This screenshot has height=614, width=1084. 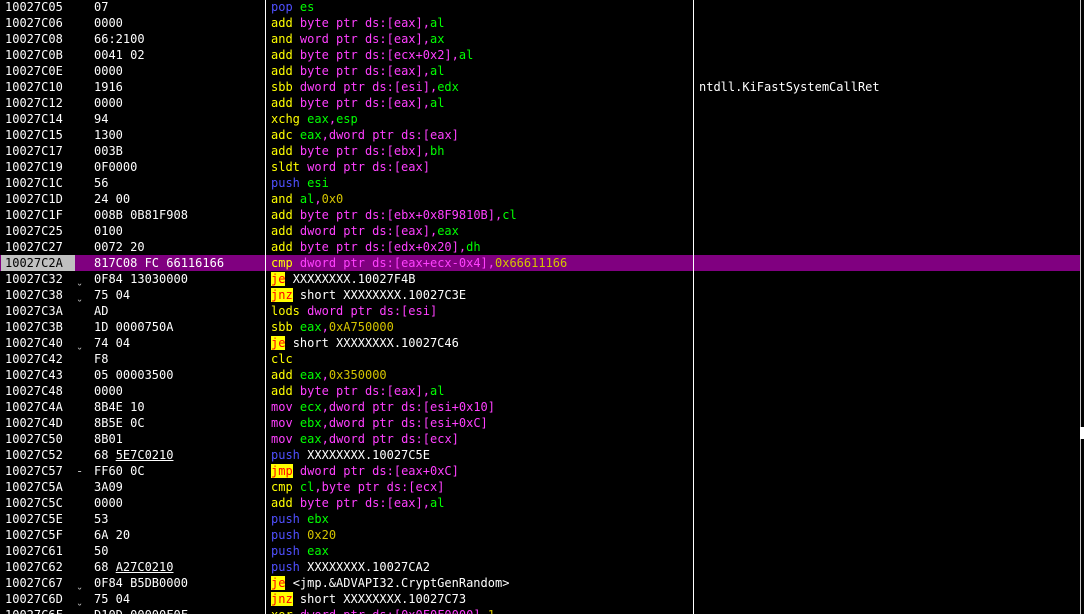 What do you see at coordinates (119, 39) in the screenshot?
I see `hex-dump-cell: 66:2100` at bounding box center [119, 39].